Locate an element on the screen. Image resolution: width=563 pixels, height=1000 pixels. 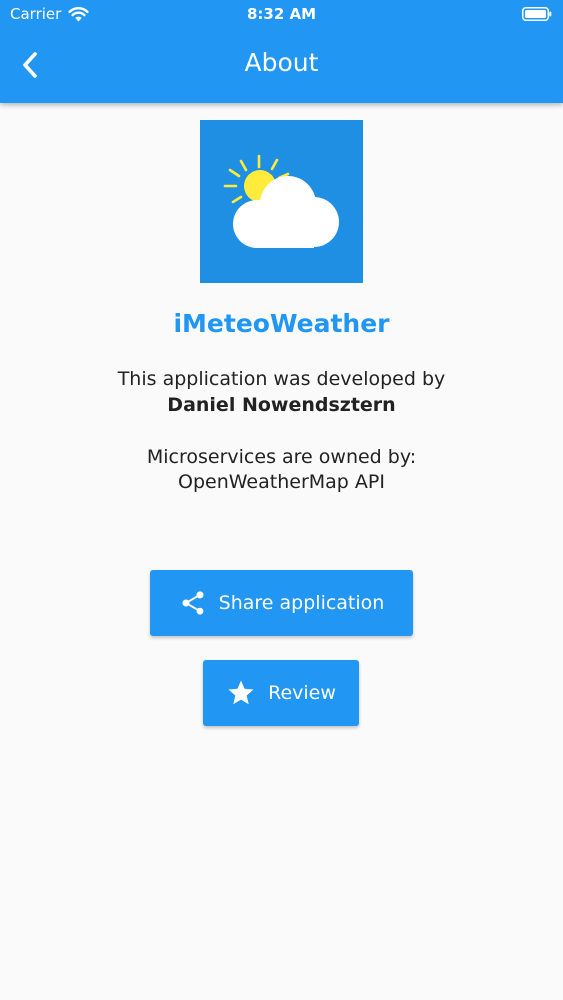
review-button: Review is located at coordinates (281, 693).